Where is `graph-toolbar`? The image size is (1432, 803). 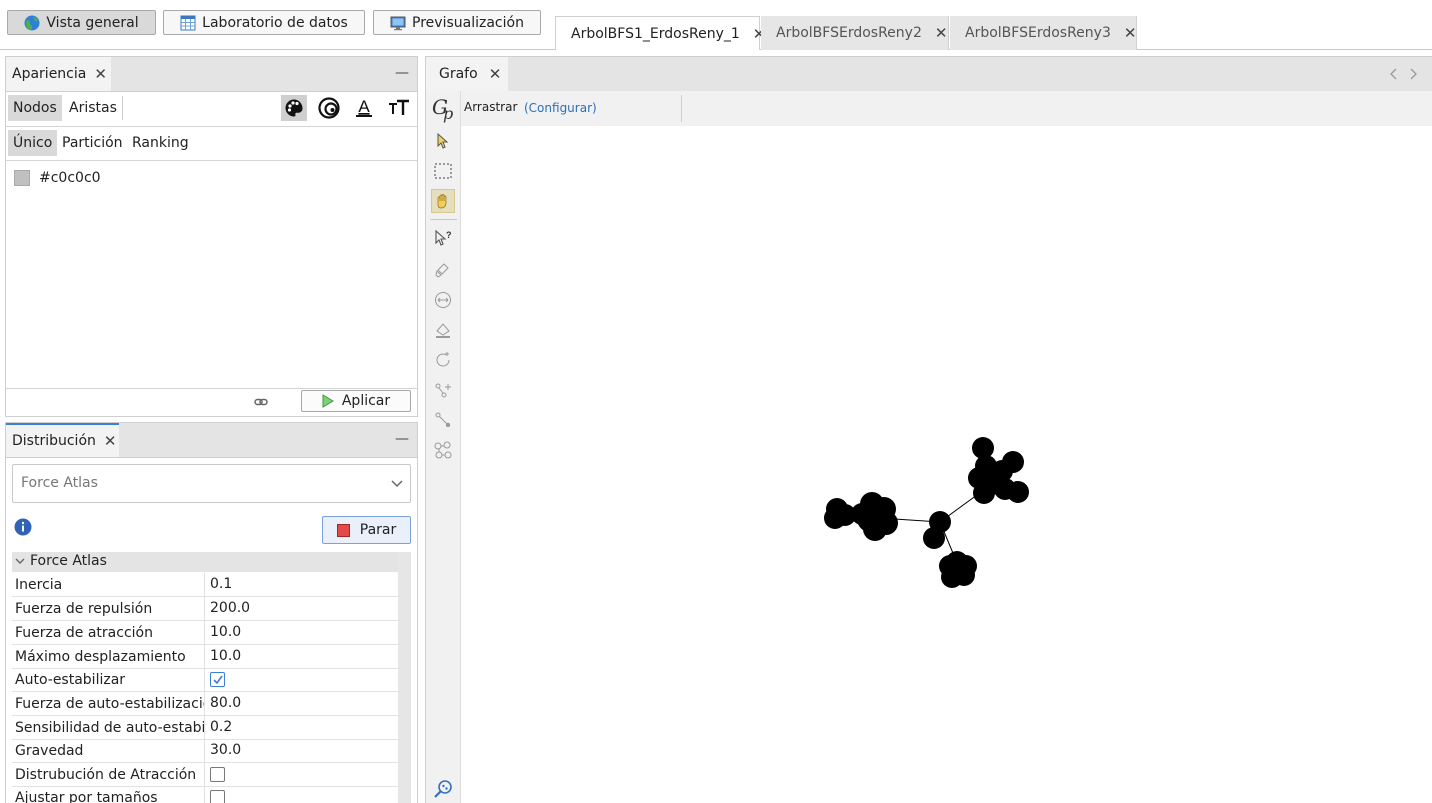 graph-toolbar is located at coordinates (946, 108).